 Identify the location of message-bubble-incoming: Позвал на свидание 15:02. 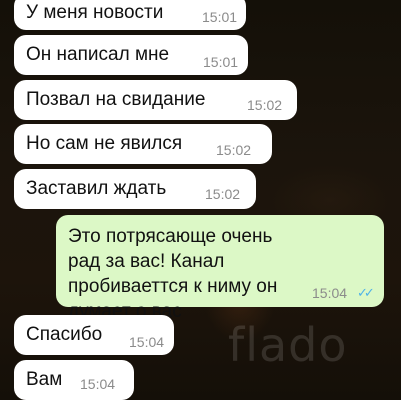
(155, 100).